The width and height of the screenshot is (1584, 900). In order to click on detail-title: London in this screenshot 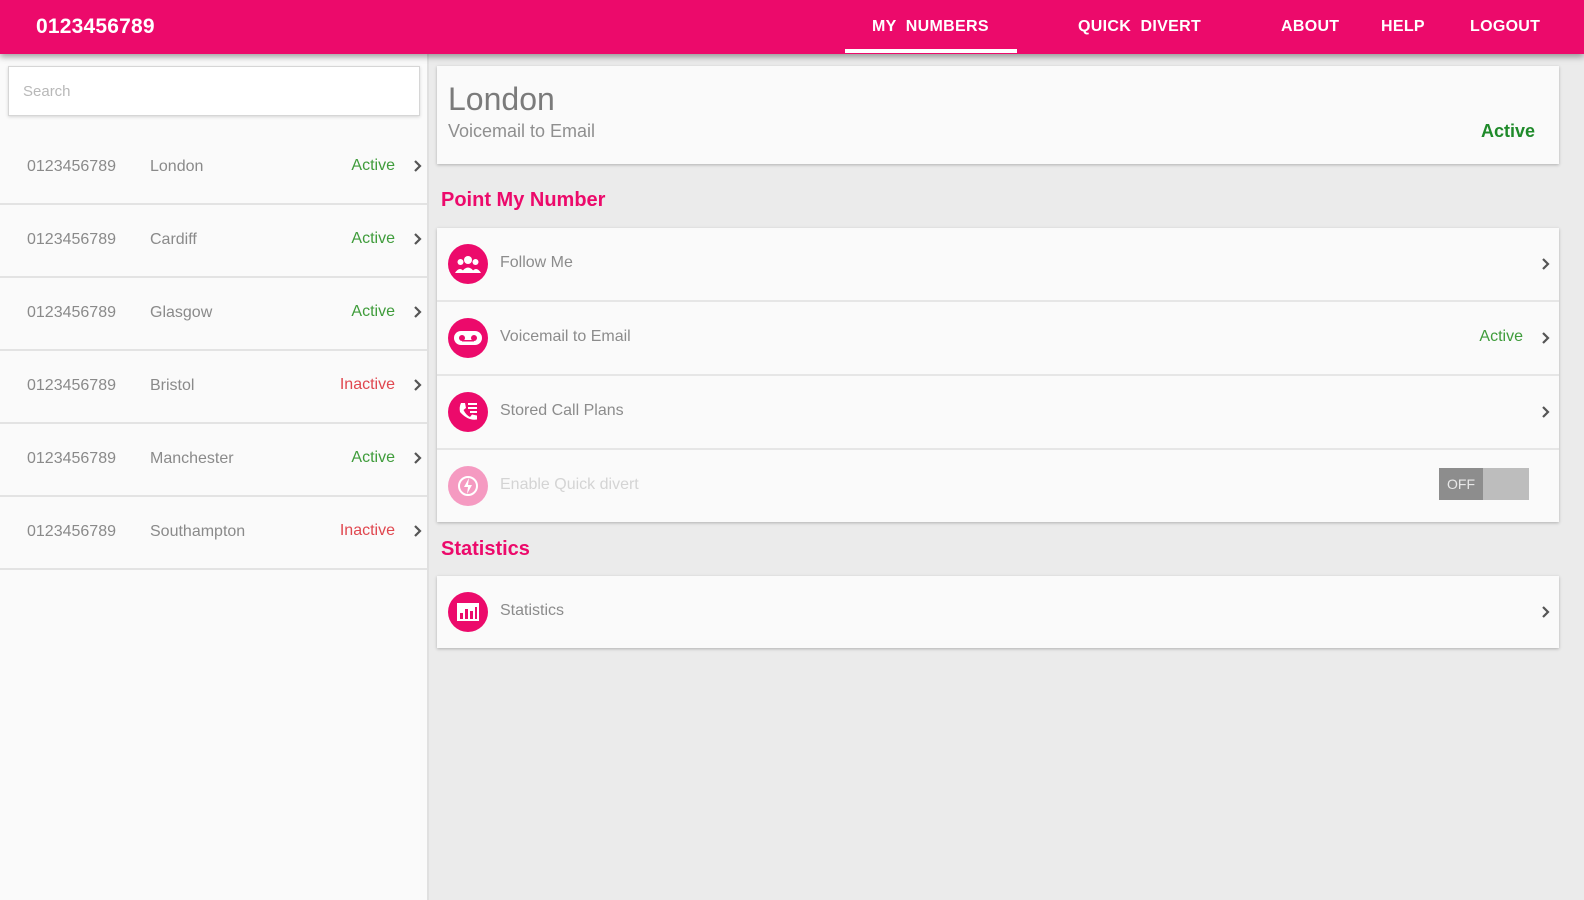, I will do `click(501, 99)`.